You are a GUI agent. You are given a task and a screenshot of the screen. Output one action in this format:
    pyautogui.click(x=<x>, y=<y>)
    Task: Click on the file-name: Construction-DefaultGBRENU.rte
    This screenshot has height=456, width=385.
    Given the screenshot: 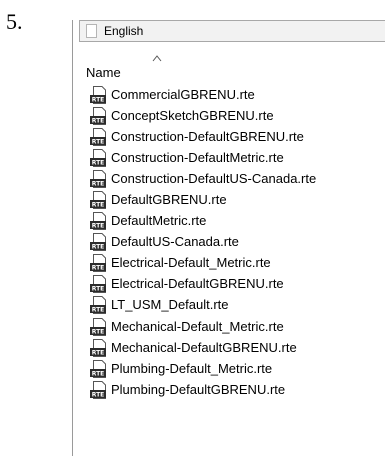 What is the action you would take?
    pyautogui.click(x=207, y=136)
    